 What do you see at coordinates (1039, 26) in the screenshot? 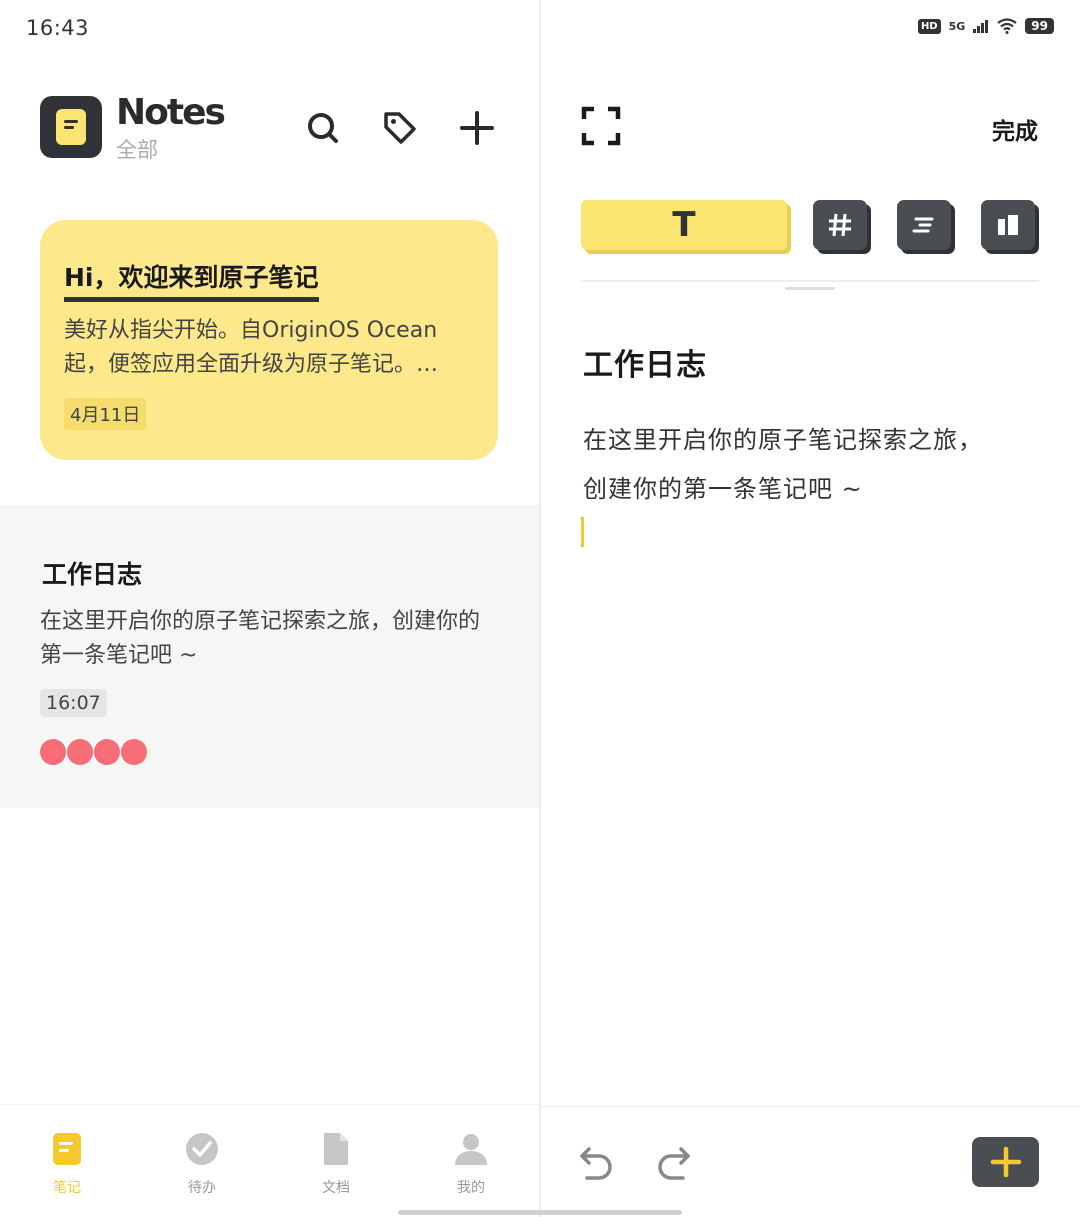
I see `battery-indicator: 99` at bounding box center [1039, 26].